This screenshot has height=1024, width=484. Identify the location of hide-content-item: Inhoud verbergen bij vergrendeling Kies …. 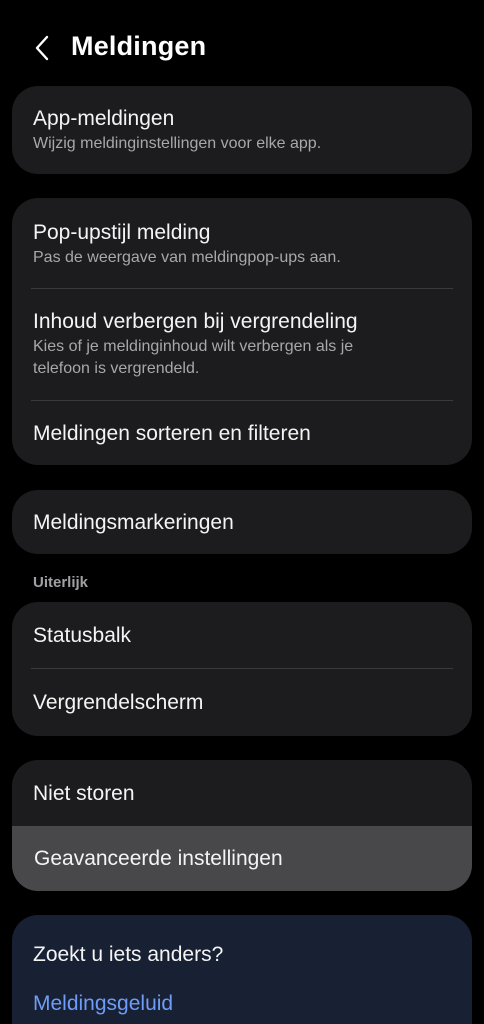
(242, 344).